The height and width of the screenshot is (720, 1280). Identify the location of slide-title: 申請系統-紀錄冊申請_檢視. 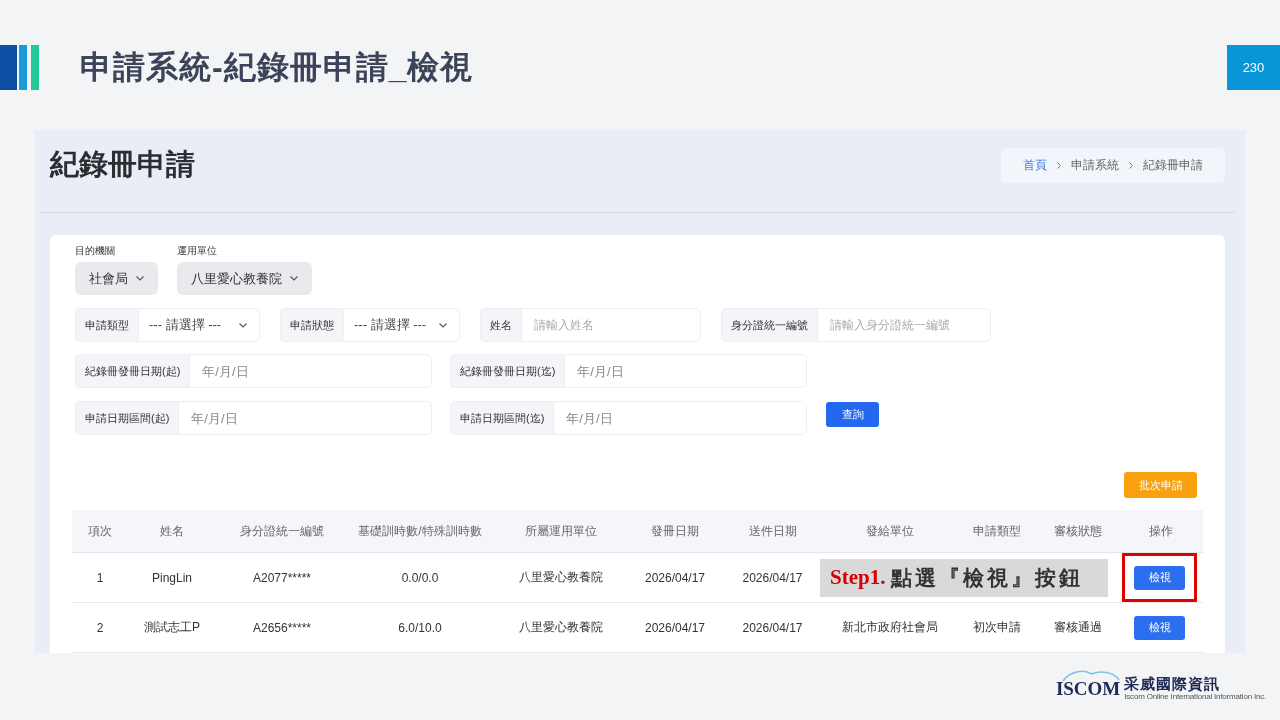
(277, 67).